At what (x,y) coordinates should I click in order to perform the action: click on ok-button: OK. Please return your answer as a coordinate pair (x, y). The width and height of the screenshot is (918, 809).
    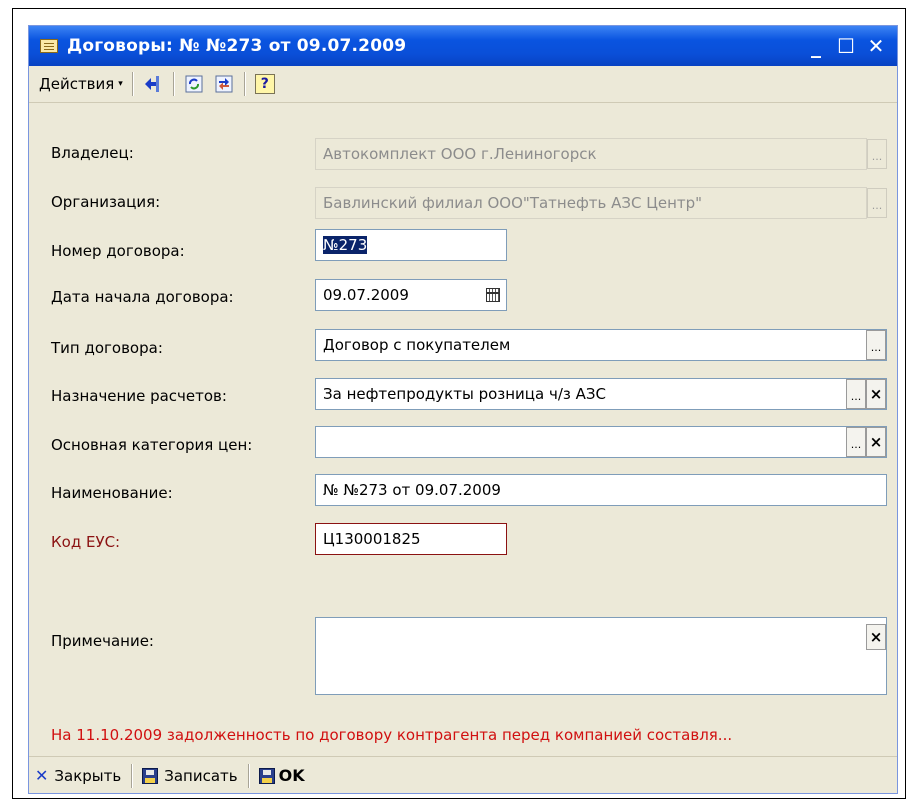
    Looking at the image, I should click on (282, 775).